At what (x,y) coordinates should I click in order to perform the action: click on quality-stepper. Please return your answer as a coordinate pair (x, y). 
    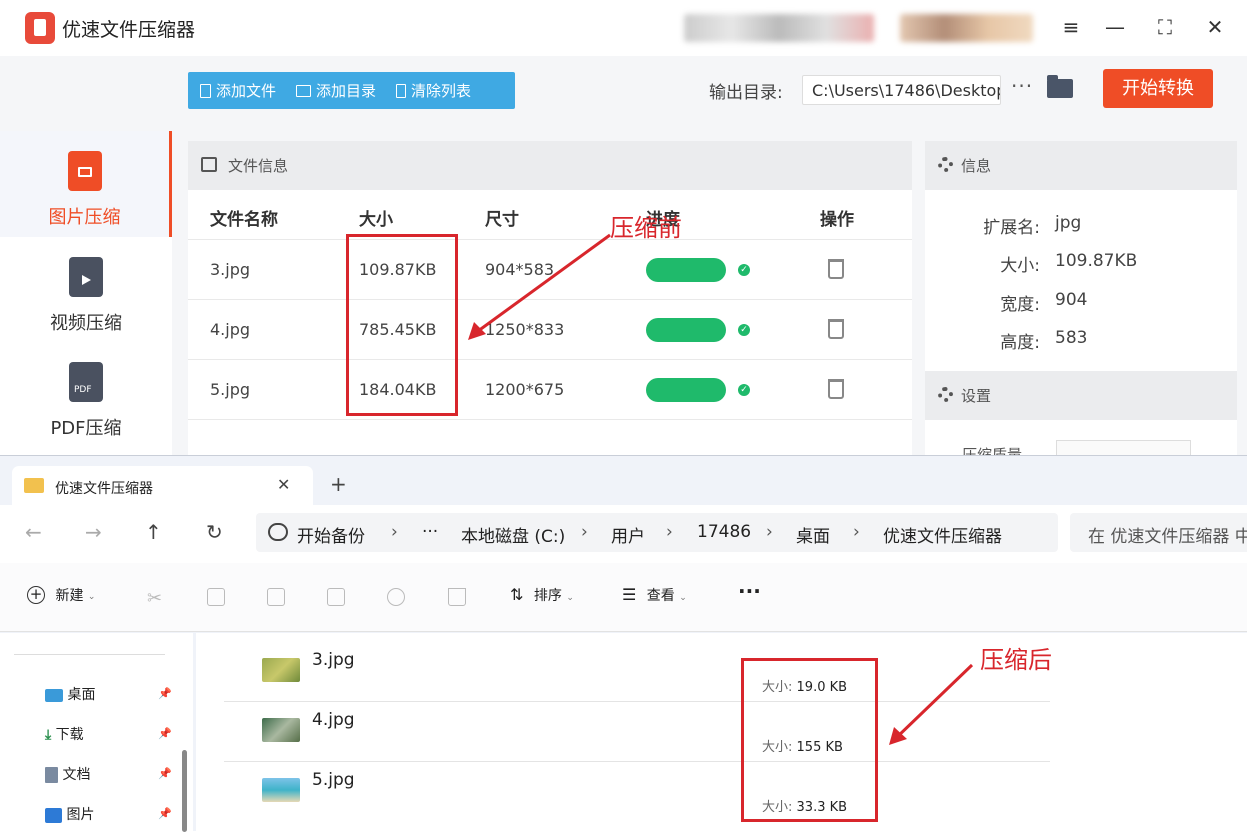
    Looking at the image, I should click on (1123, 447).